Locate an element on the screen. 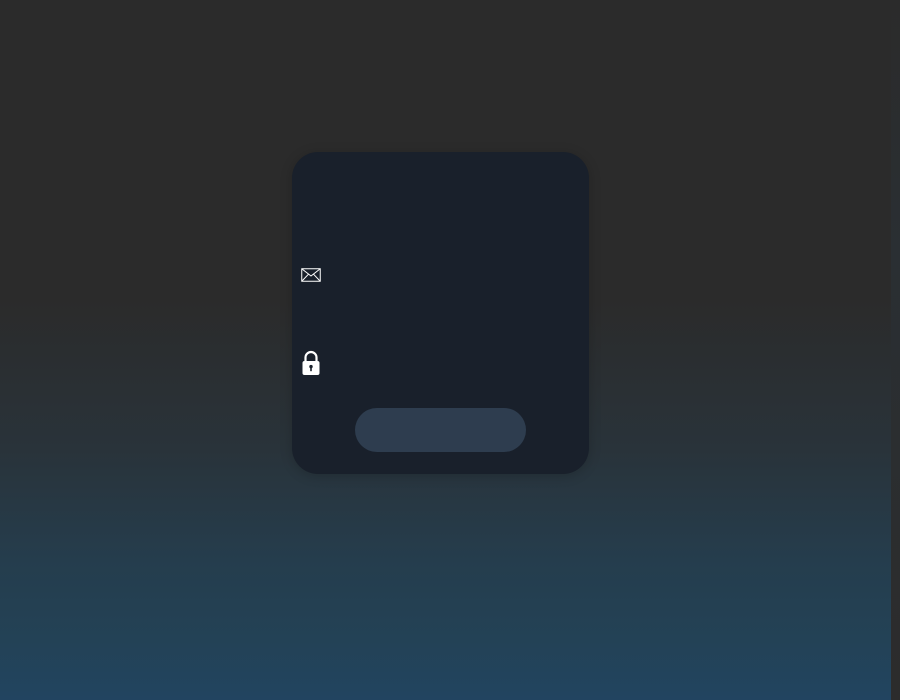 Image resolution: width=900 pixels, height=700 pixels. window-edge is located at coordinates (895, 350).